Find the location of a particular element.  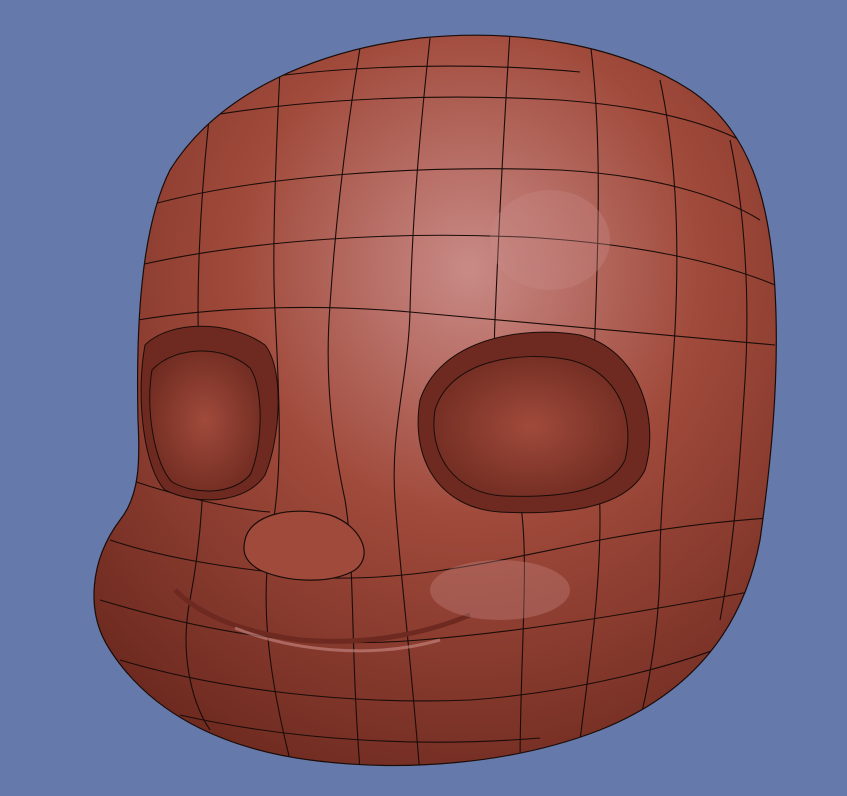

right-eye-lid is located at coordinates (531, 426).